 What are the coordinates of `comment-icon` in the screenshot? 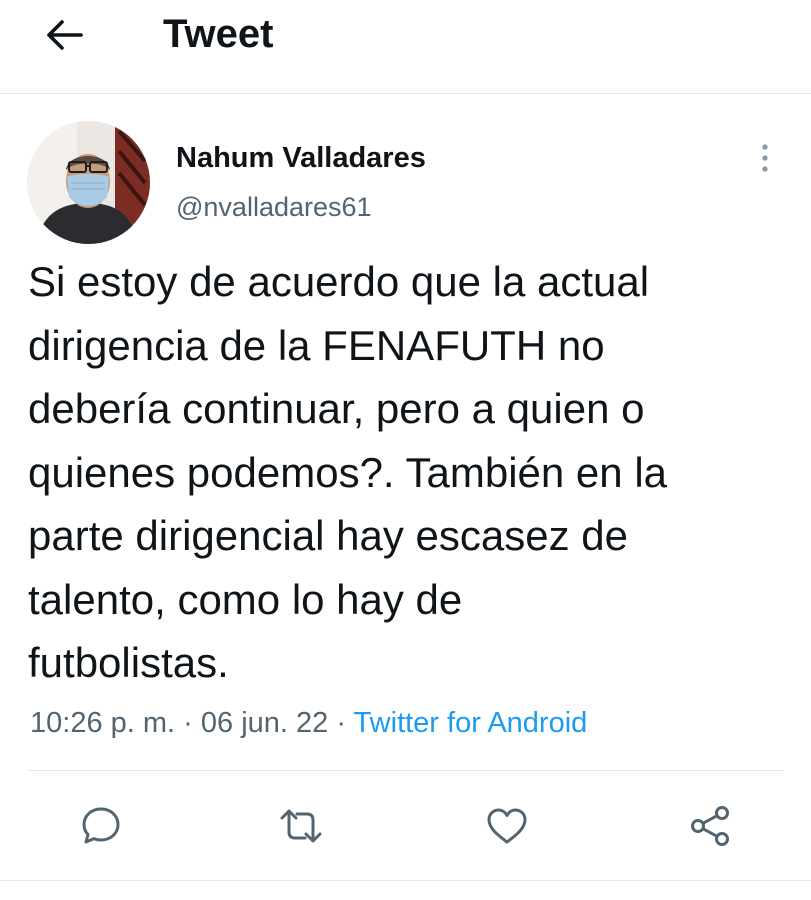 It's located at (101, 825).